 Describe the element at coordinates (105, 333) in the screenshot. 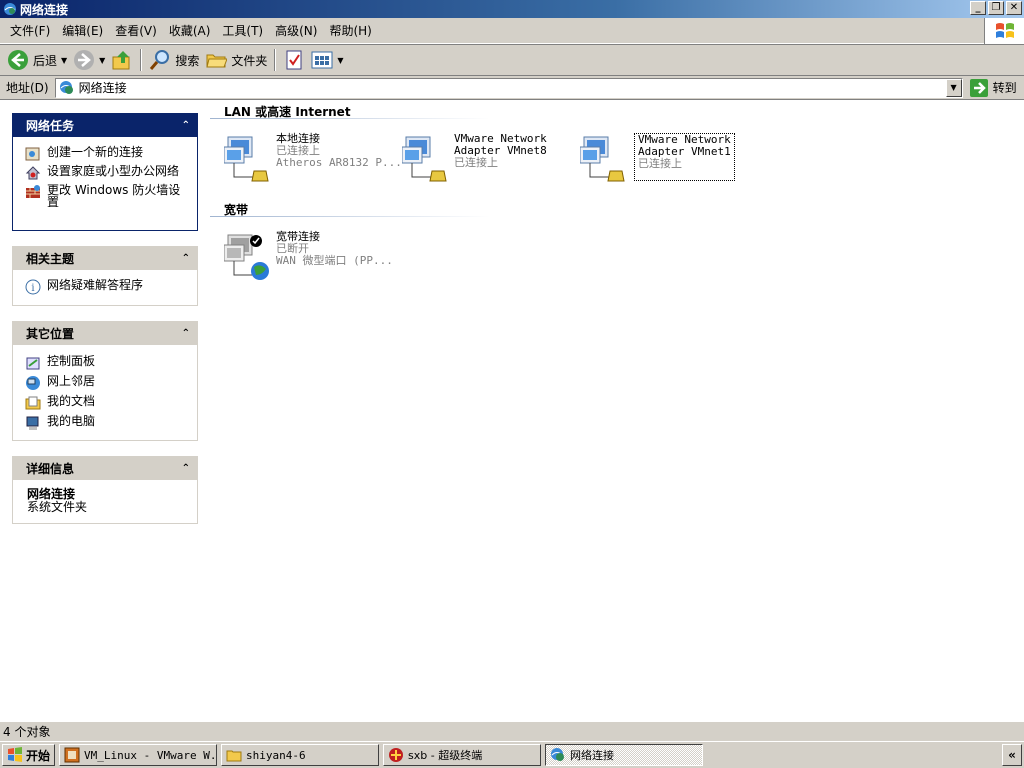

I see `other-places-header: 其它位置 ⌃` at that location.